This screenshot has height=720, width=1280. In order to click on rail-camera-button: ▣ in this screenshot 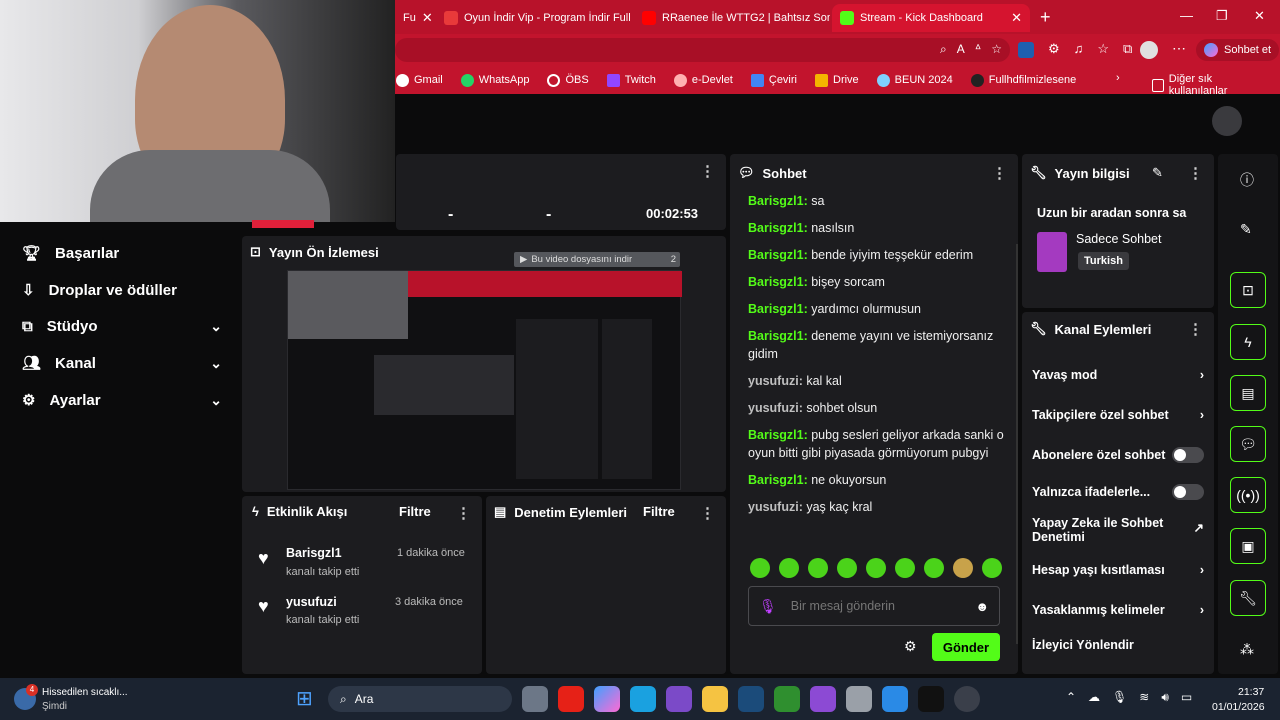, I will do `click(1248, 546)`.